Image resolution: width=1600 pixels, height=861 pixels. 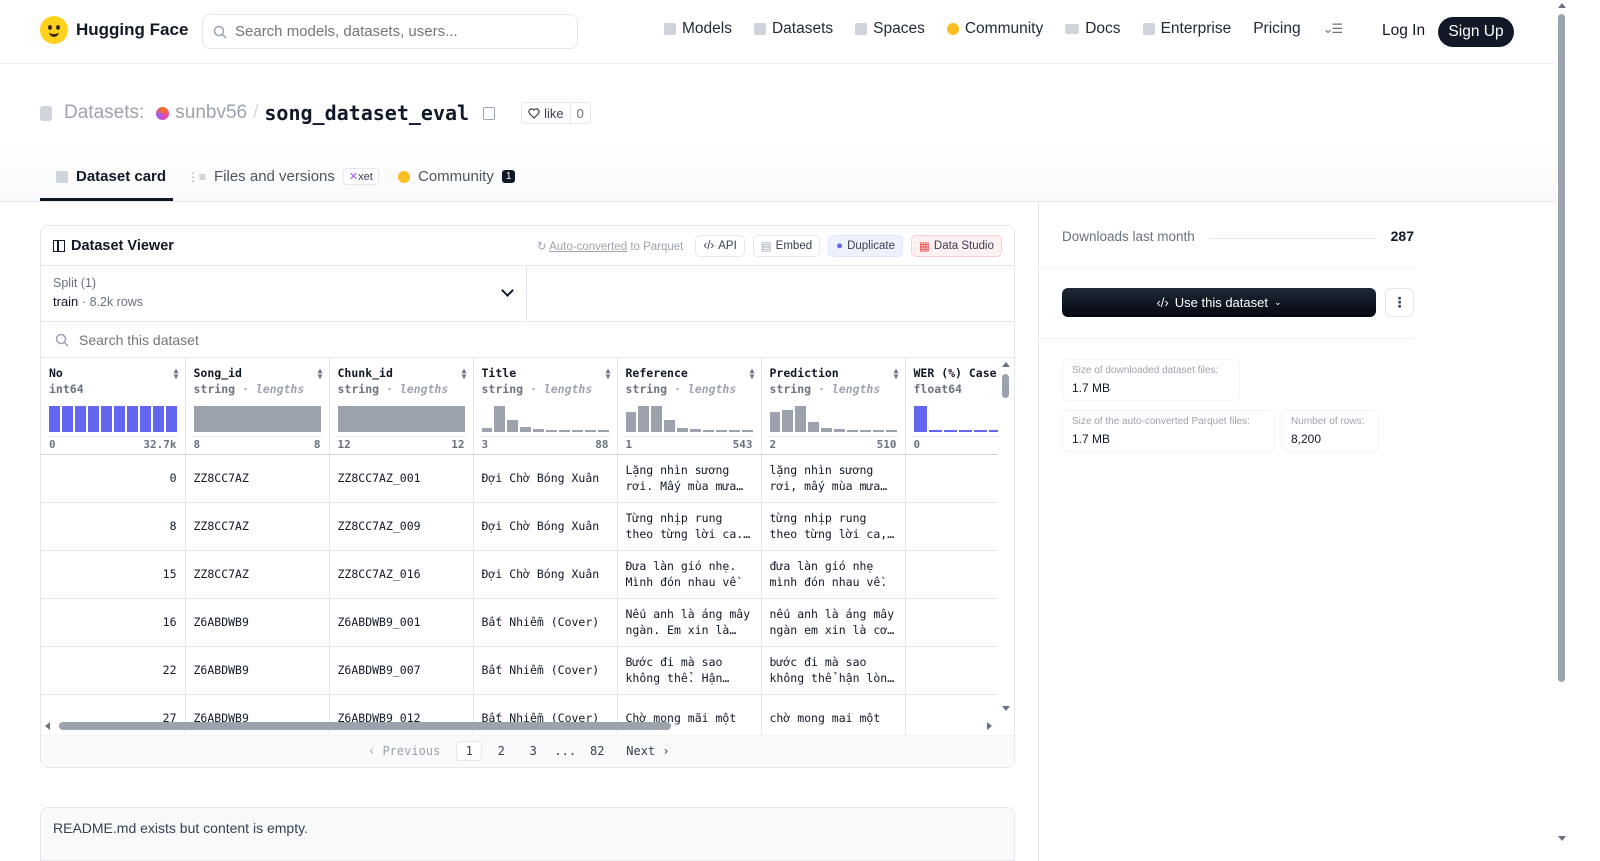 I want to click on nav-datasets: Datasets, so click(x=793, y=29).